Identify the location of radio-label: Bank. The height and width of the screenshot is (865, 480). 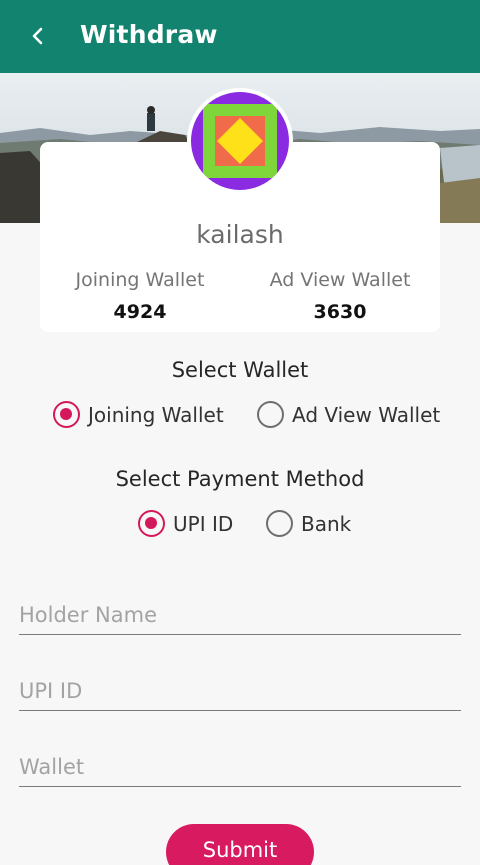
(326, 523).